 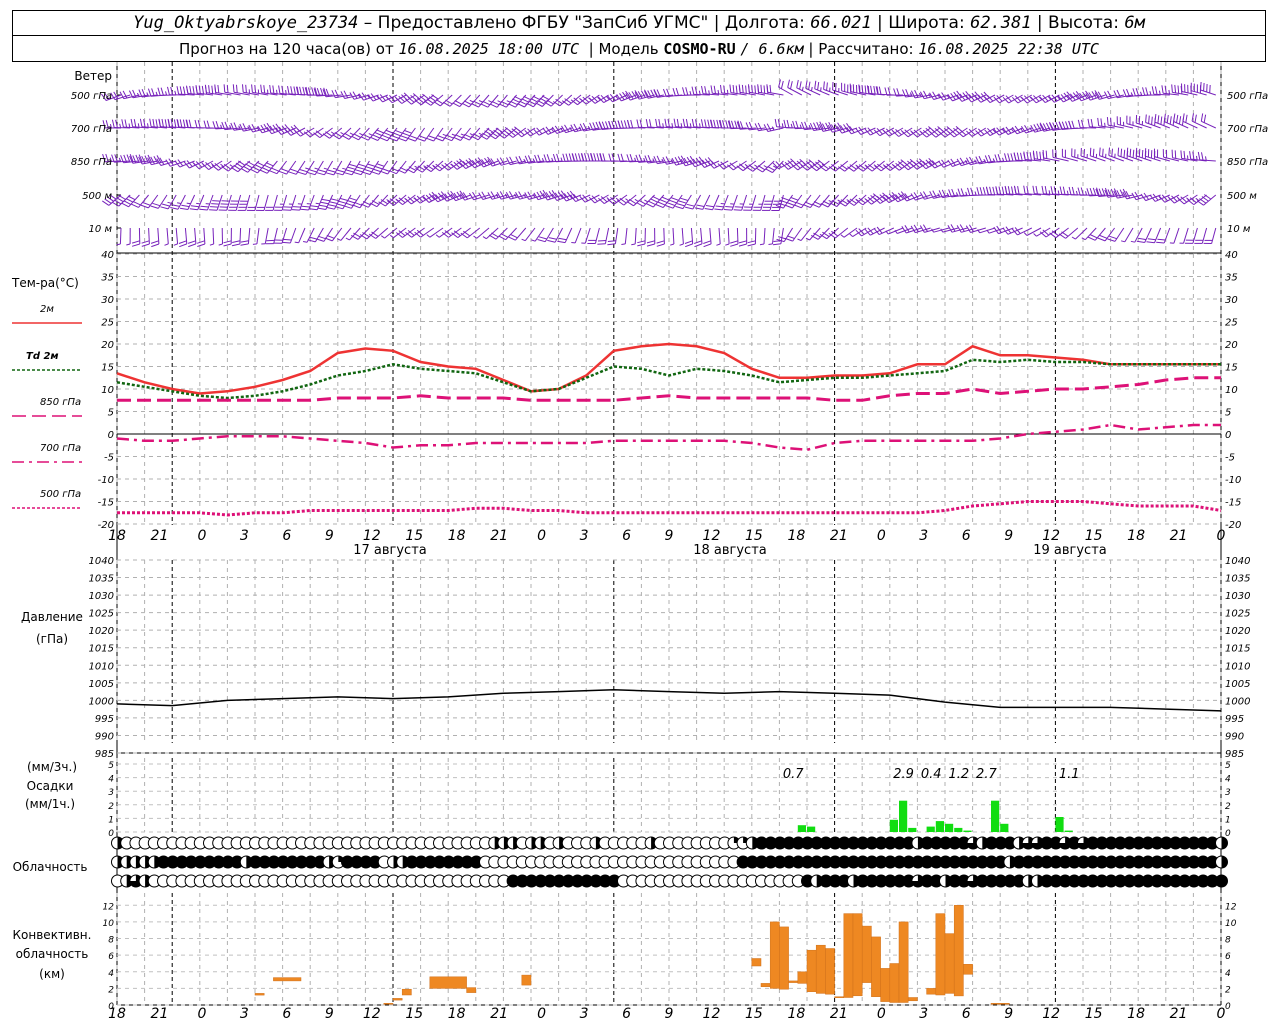 What do you see at coordinates (106, 503) in the screenshot?
I see `temp-y-tick-left: -15` at bounding box center [106, 503].